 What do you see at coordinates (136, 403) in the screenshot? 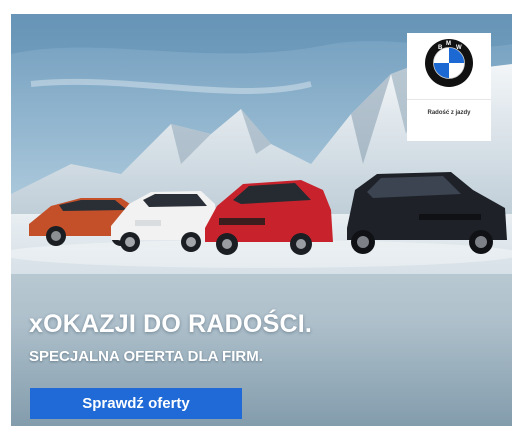
I see `check-offers-button: Sprawdź oferty` at bounding box center [136, 403].